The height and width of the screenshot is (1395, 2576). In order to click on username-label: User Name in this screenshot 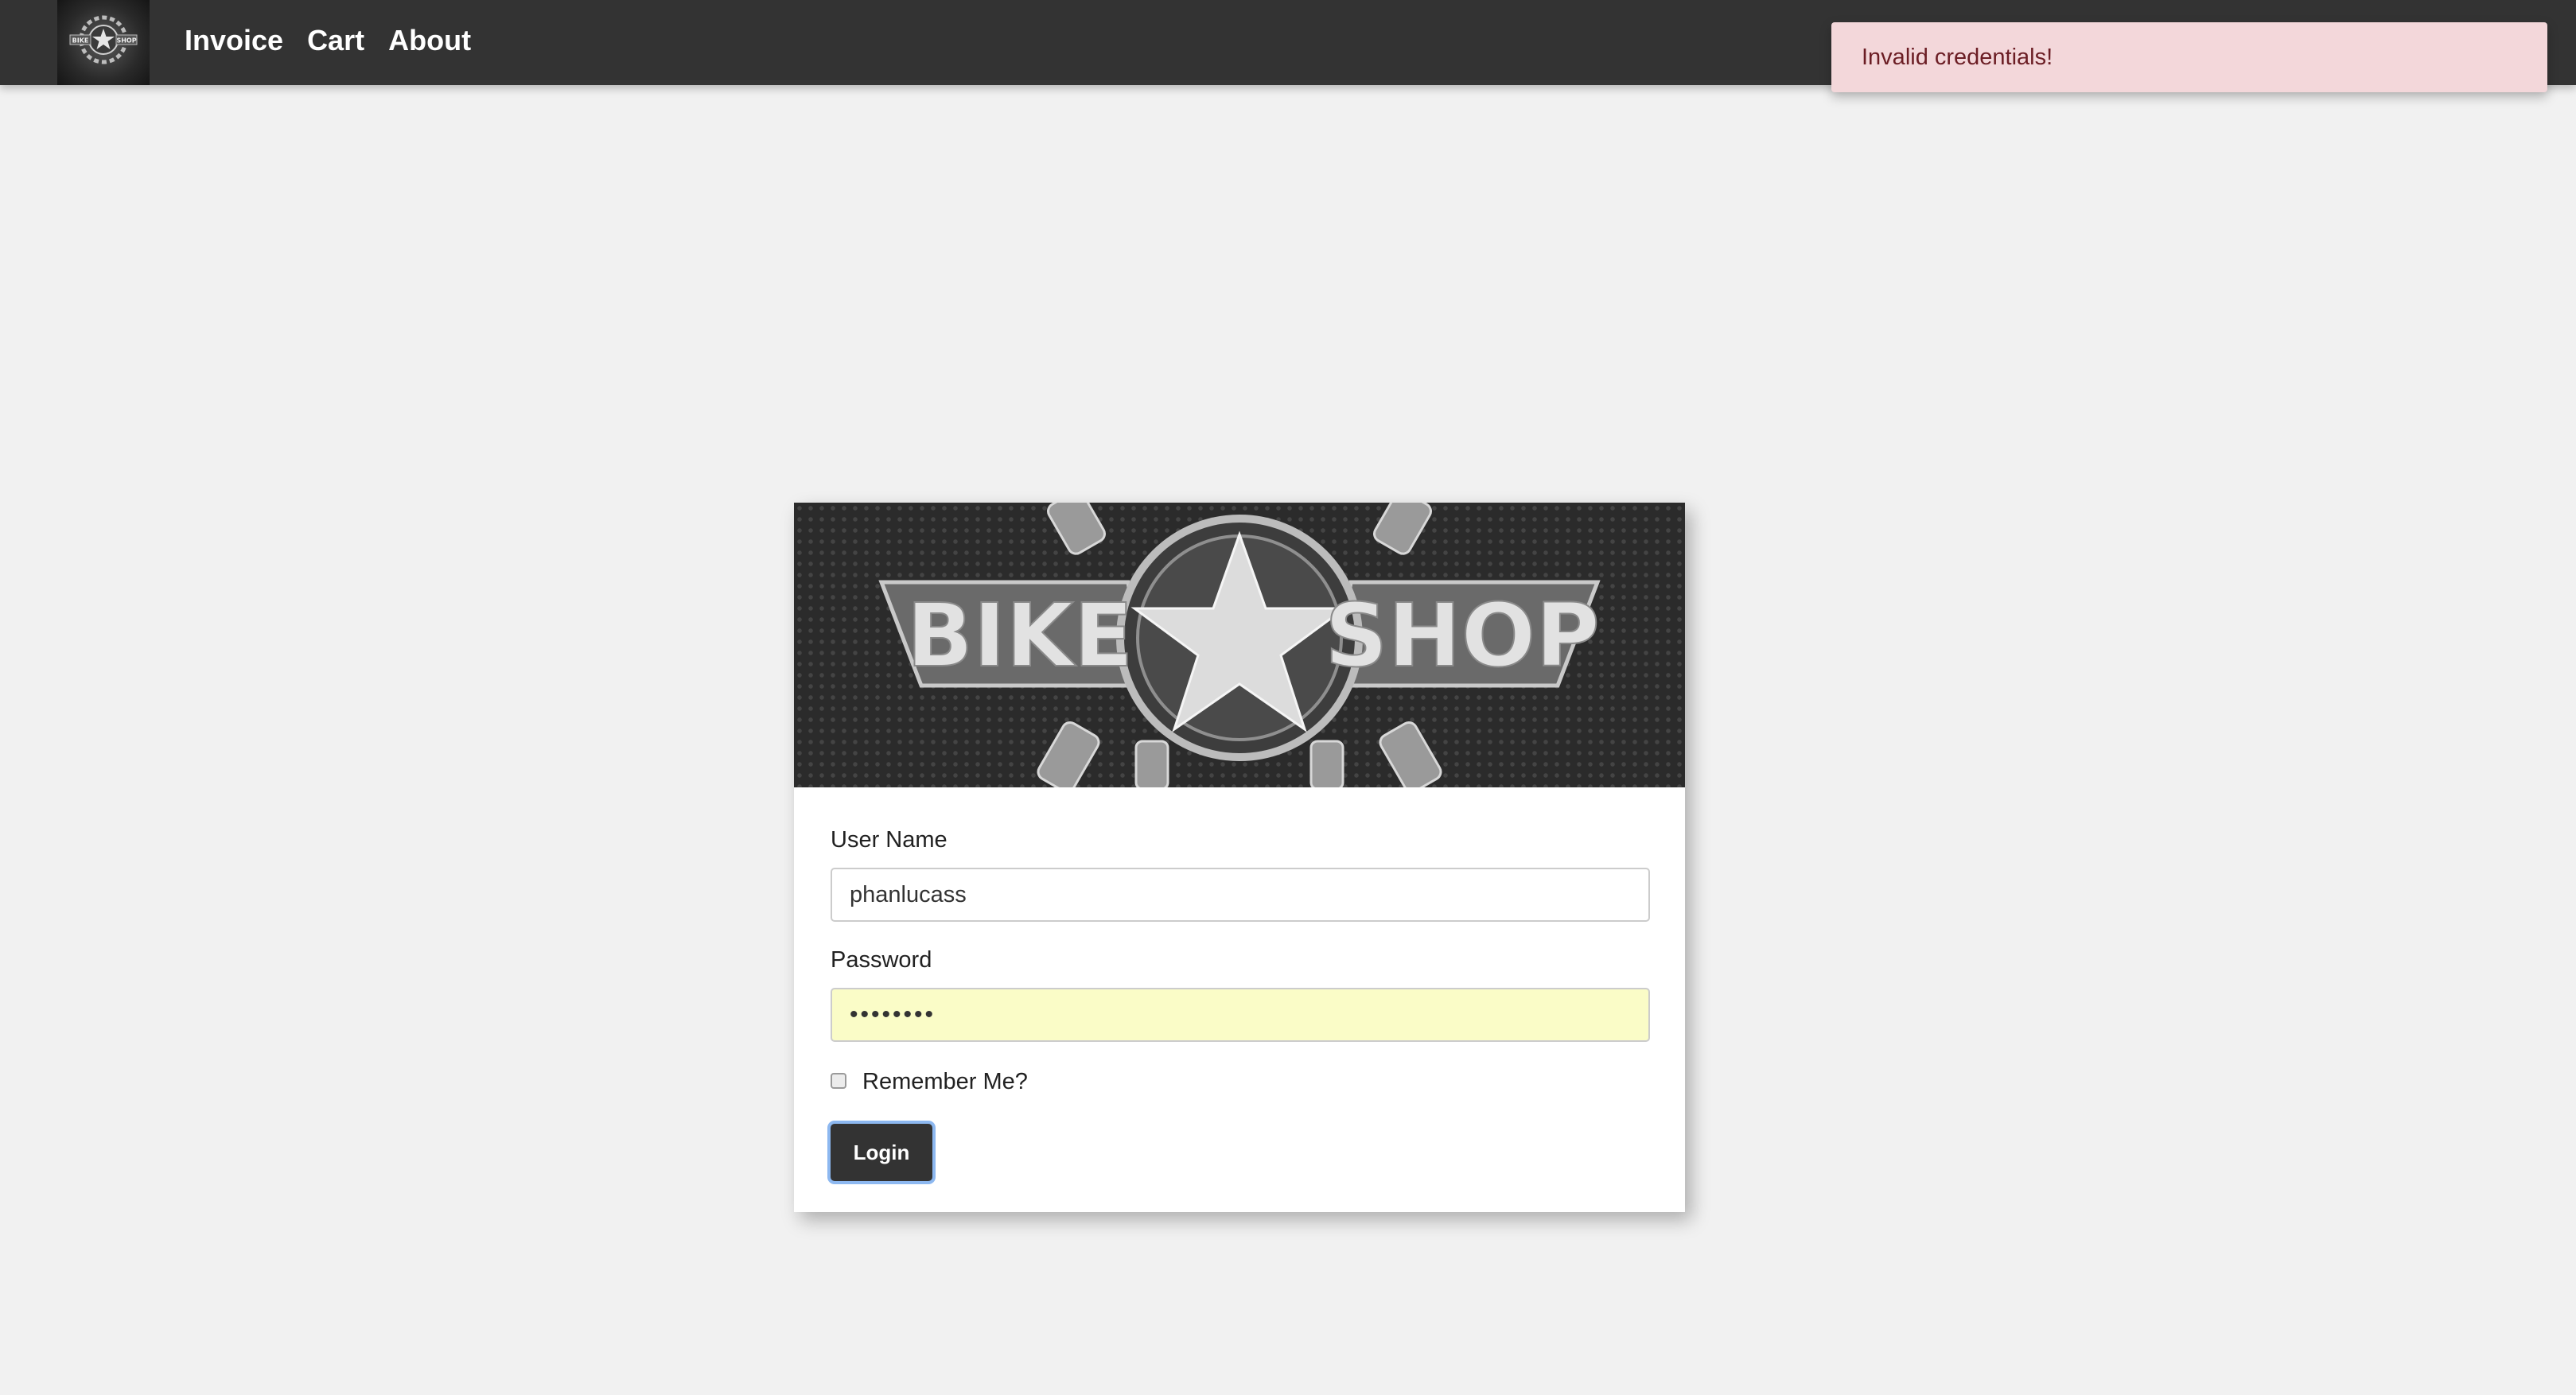, I will do `click(890, 840)`.